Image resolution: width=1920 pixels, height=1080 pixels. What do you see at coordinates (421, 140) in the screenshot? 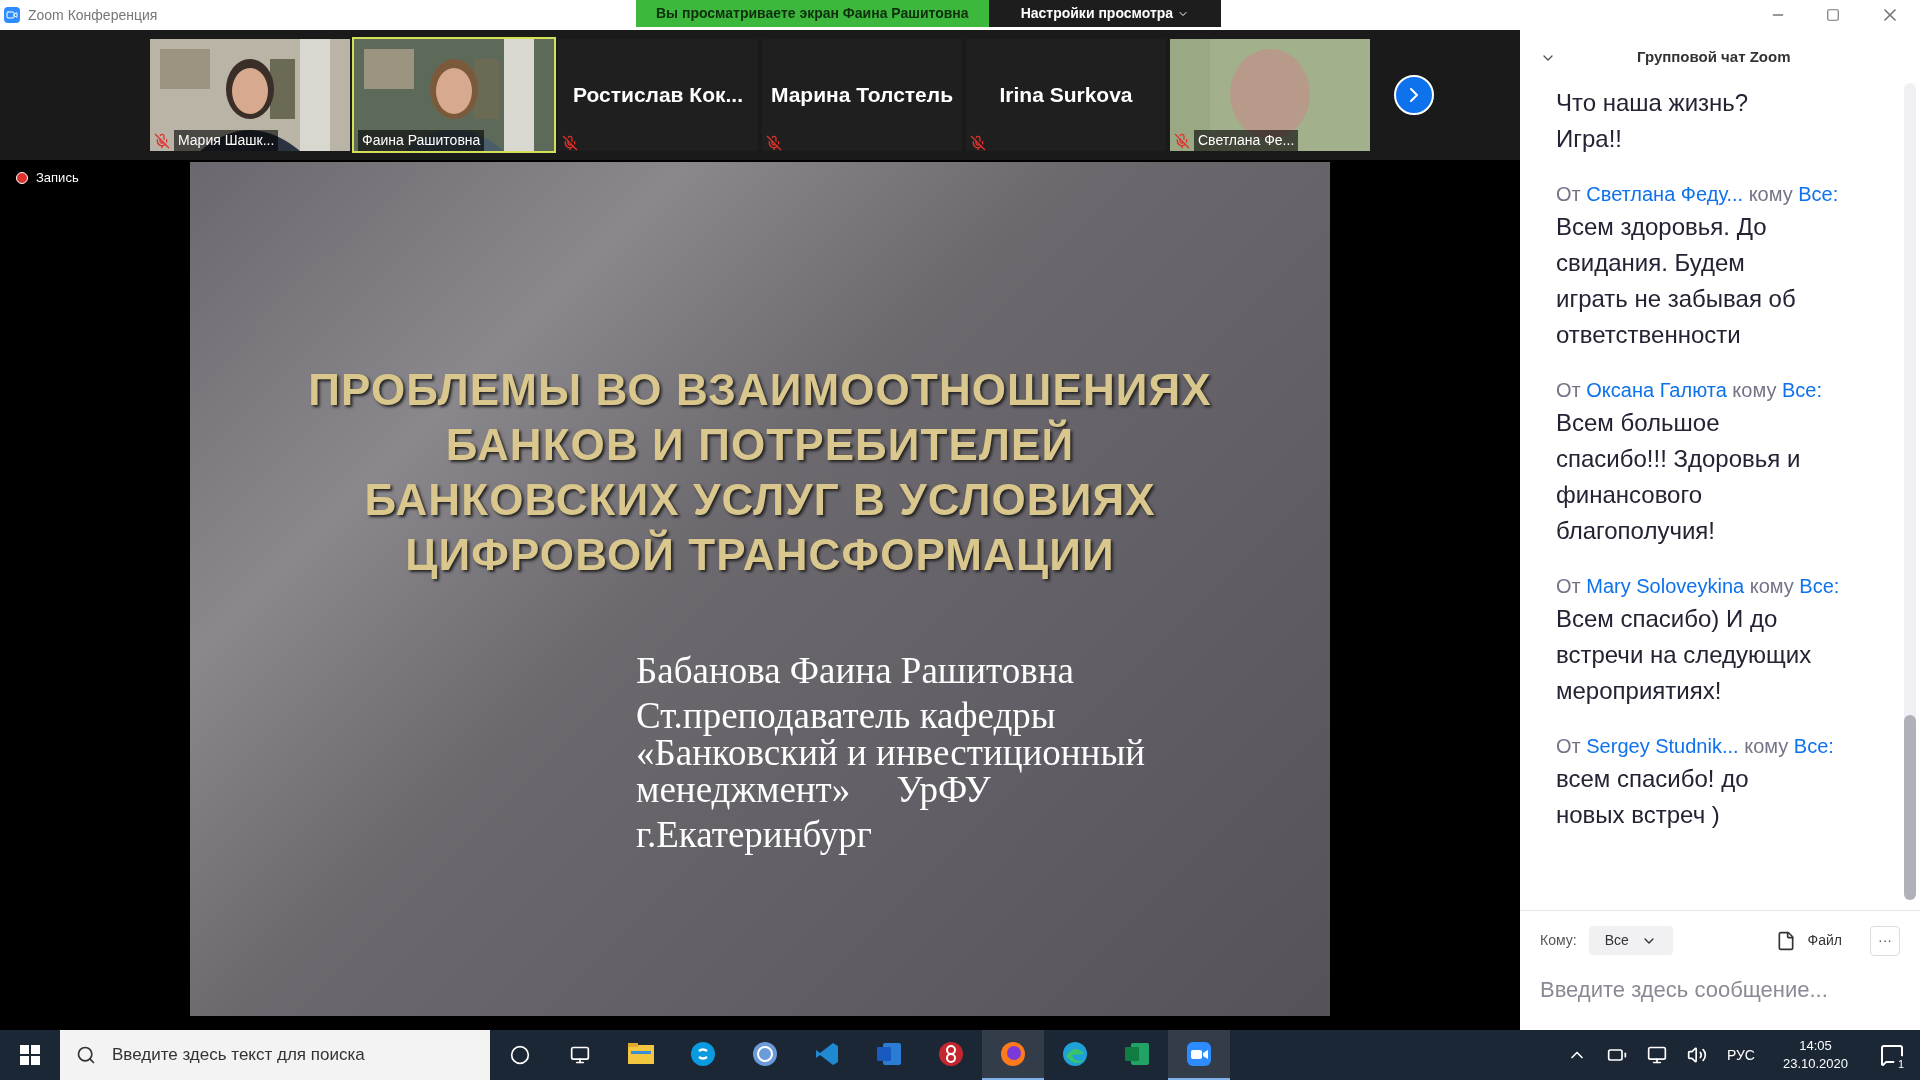
I see `participant-name: Фаина Рашитовна` at bounding box center [421, 140].